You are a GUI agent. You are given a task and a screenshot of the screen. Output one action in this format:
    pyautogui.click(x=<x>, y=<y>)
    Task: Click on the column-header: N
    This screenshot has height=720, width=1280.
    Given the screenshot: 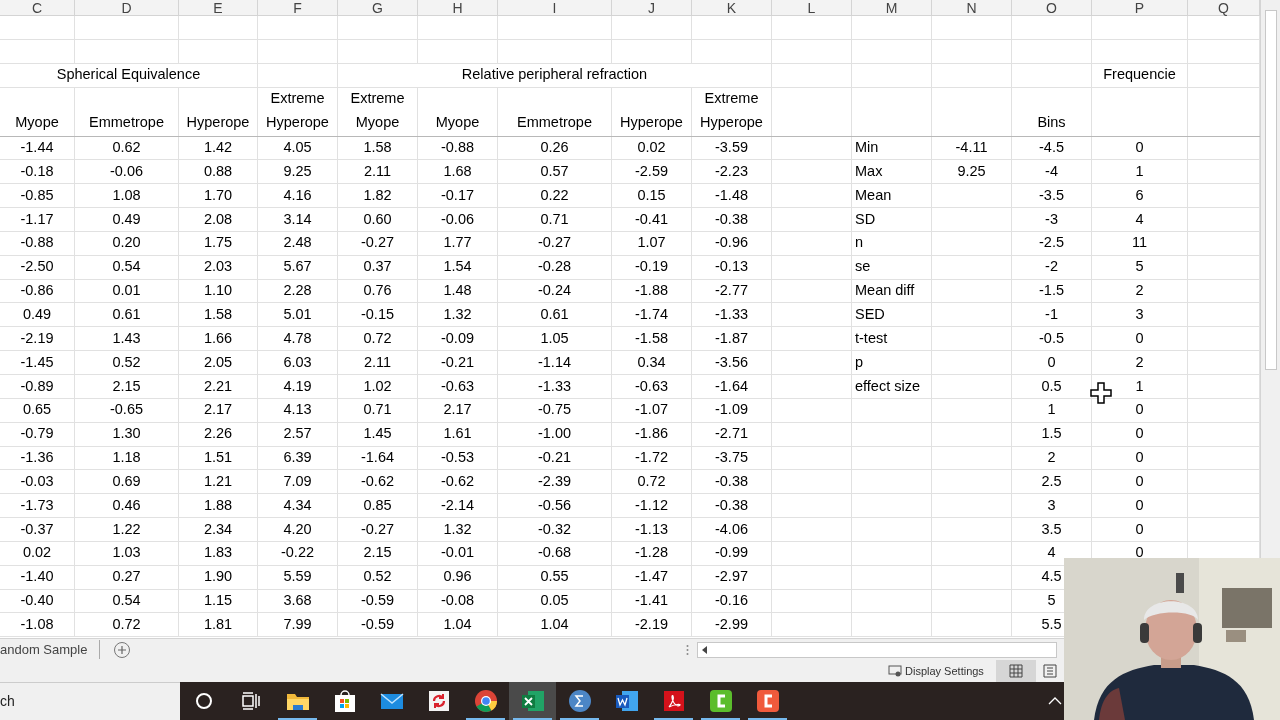 What is the action you would take?
    pyautogui.click(x=971, y=7)
    